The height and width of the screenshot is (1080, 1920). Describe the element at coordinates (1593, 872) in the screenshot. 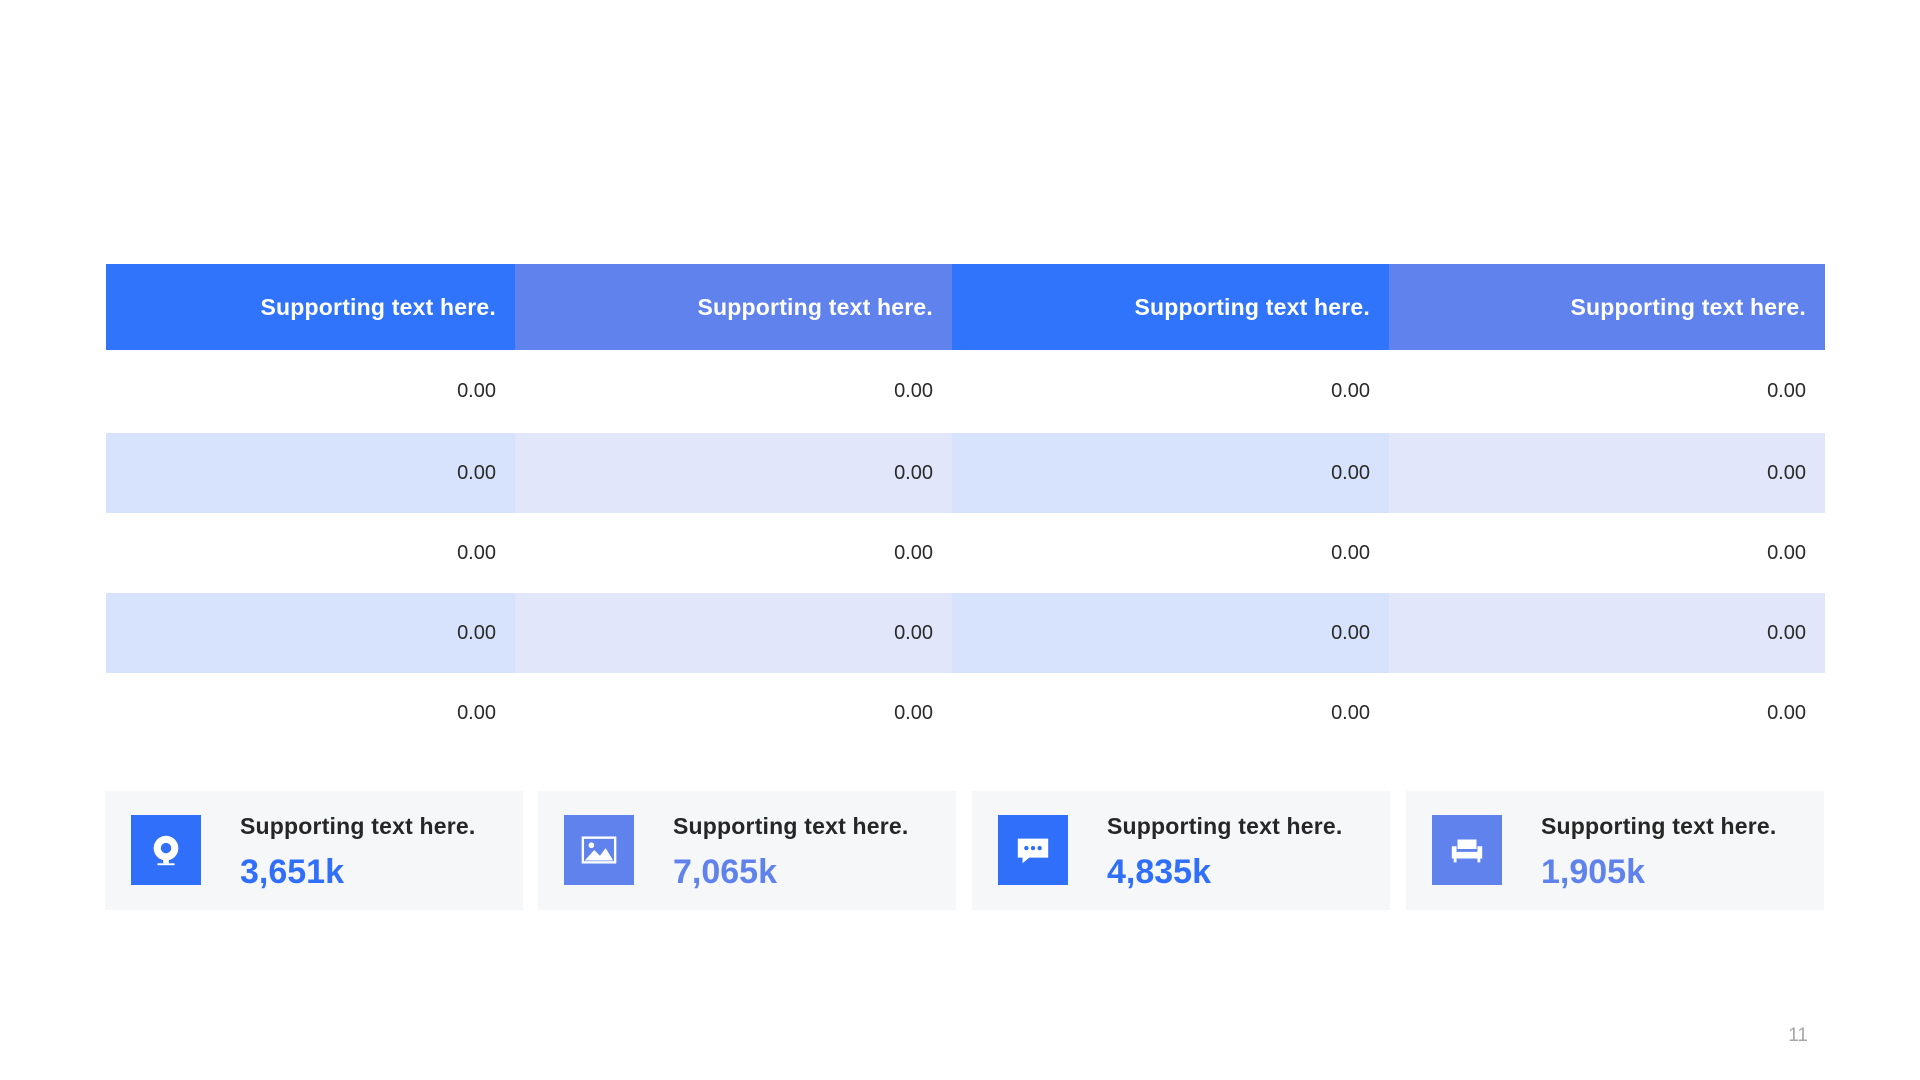

I see `stat-value: 1,905k` at that location.